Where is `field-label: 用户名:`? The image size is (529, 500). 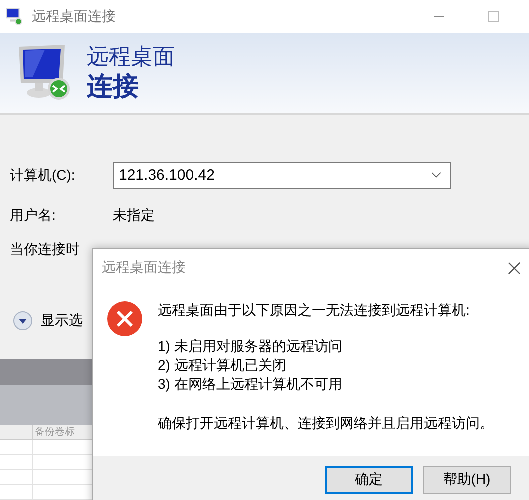 field-label: 用户名: is located at coordinates (33, 216).